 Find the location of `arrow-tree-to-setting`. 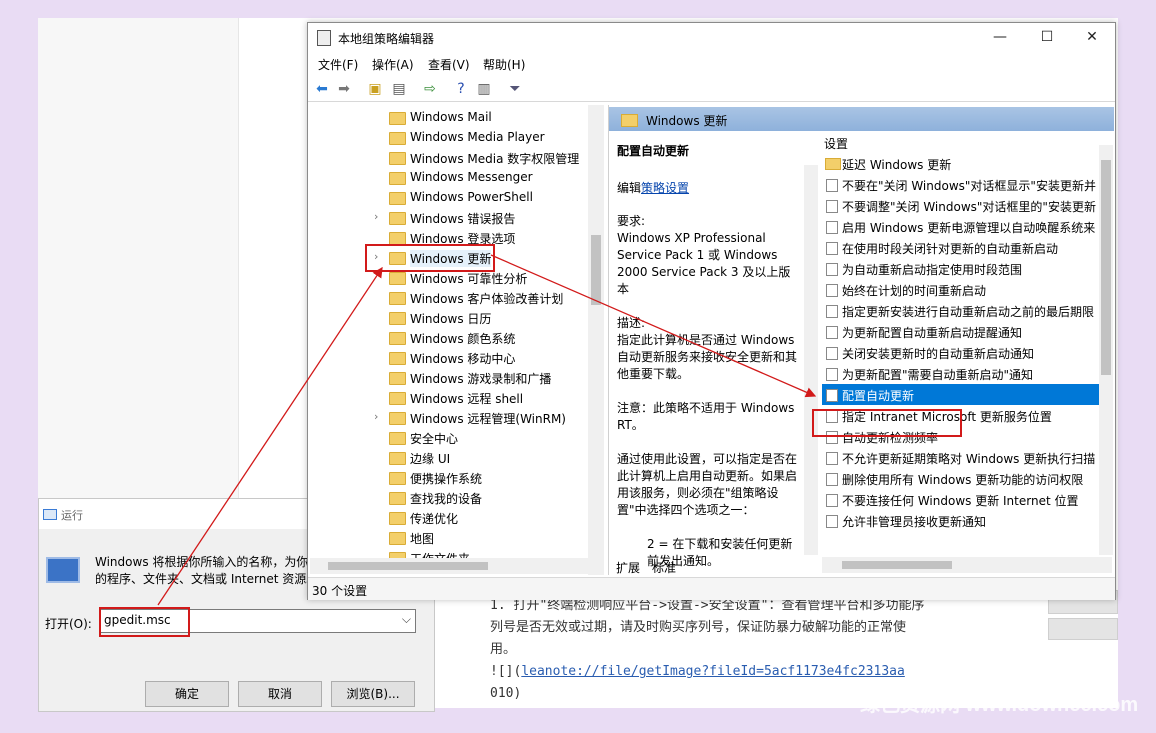

arrow-tree-to-setting is located at coordinates (653, 326).